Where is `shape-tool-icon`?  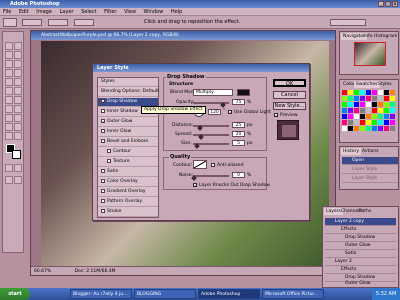 shape-tool-icon is located at coordinates (18, 118).